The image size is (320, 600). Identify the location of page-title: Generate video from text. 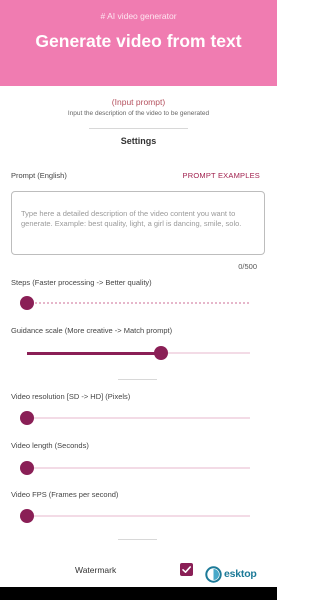
(138, 41).